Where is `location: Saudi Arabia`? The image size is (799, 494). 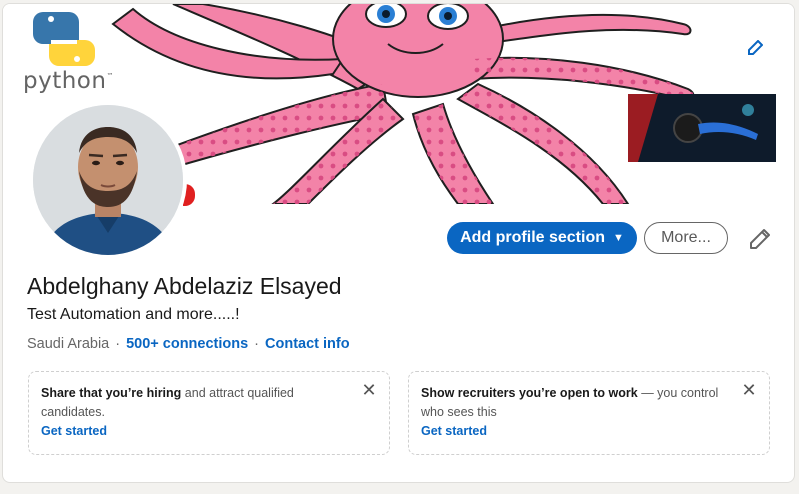
location: Saudi Arabia is located at coordinates (68, 344).